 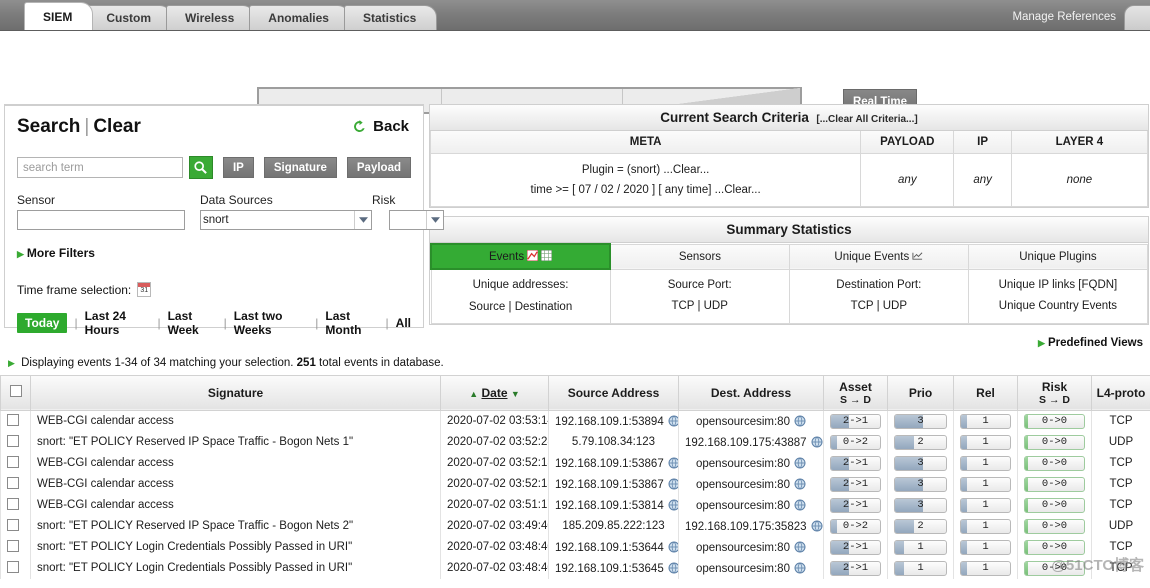 What do you see at coordinates (613, 463) in the screenshot?
I see `cell-source-address: 192.168.109.1:53867` at bounding box center [613, 463].